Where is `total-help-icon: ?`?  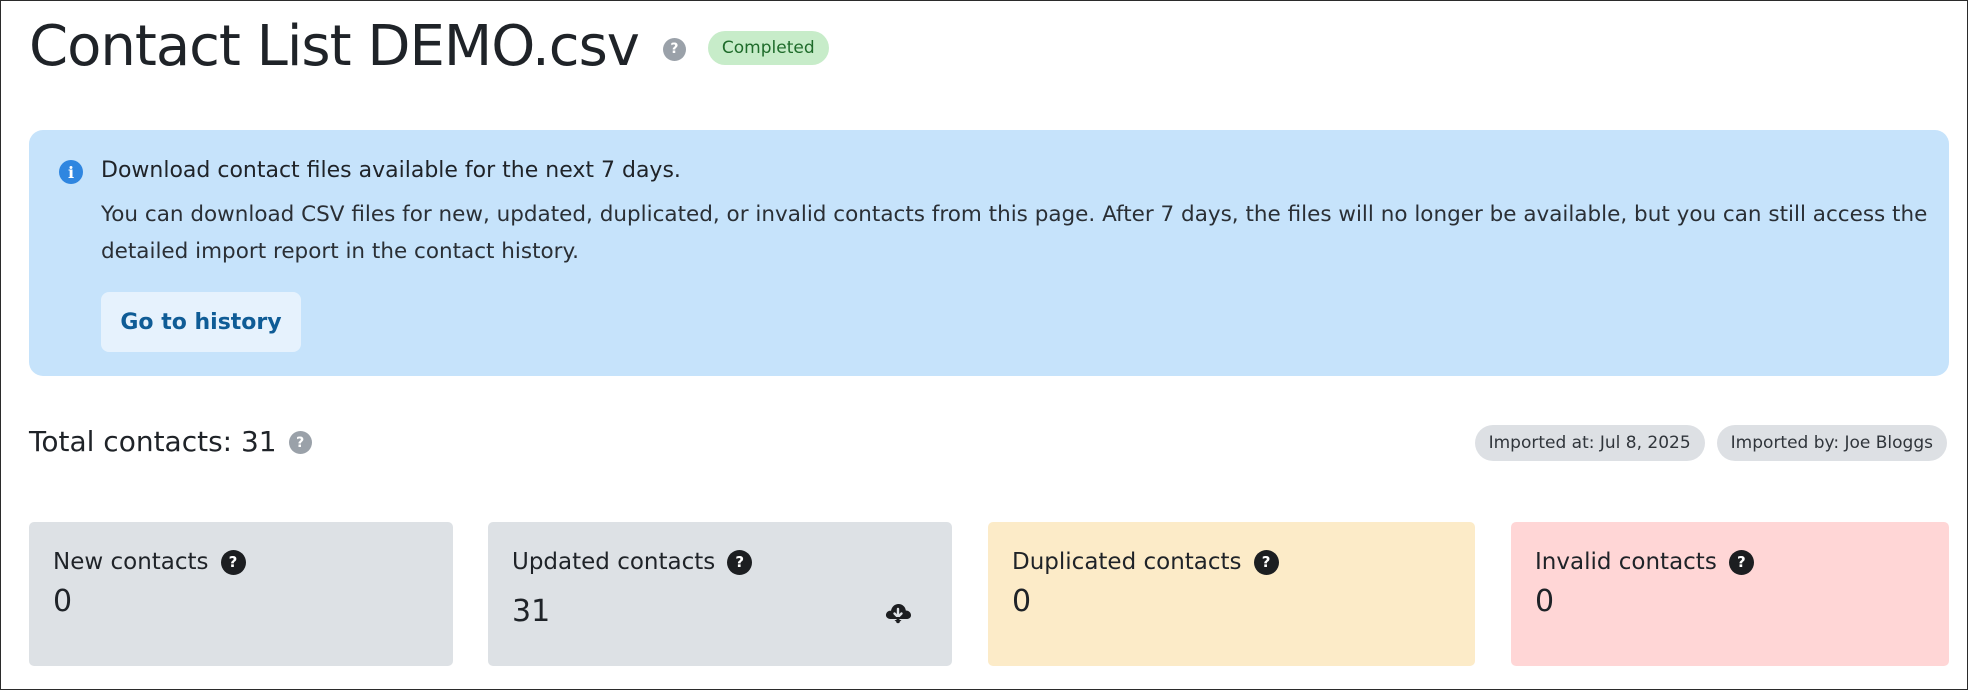 total-help-icon: ? is located at coordinates (300, 442).